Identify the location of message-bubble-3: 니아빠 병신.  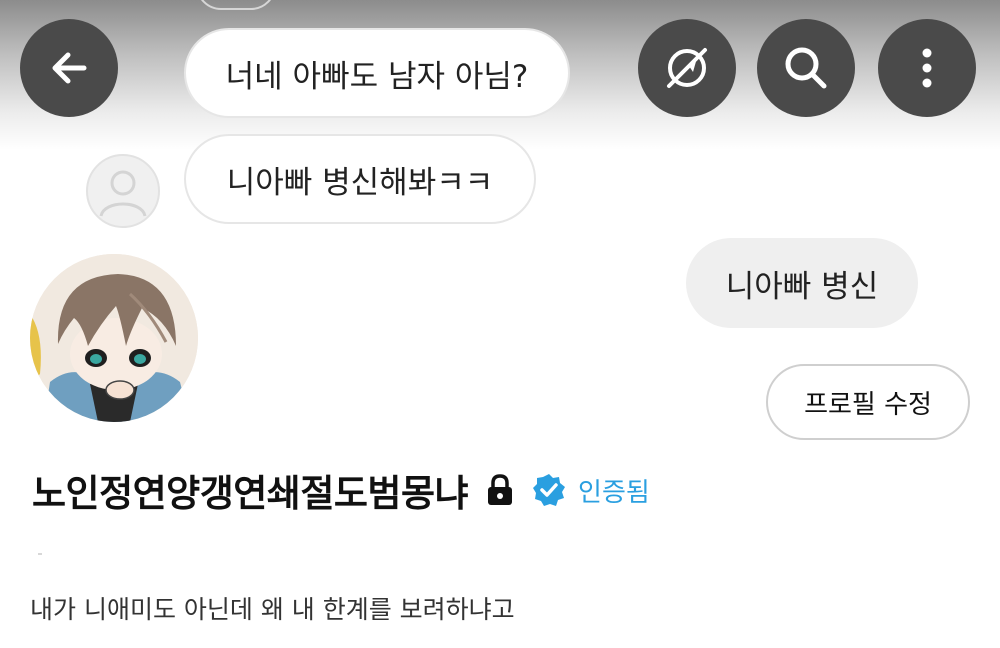
(802, 283).